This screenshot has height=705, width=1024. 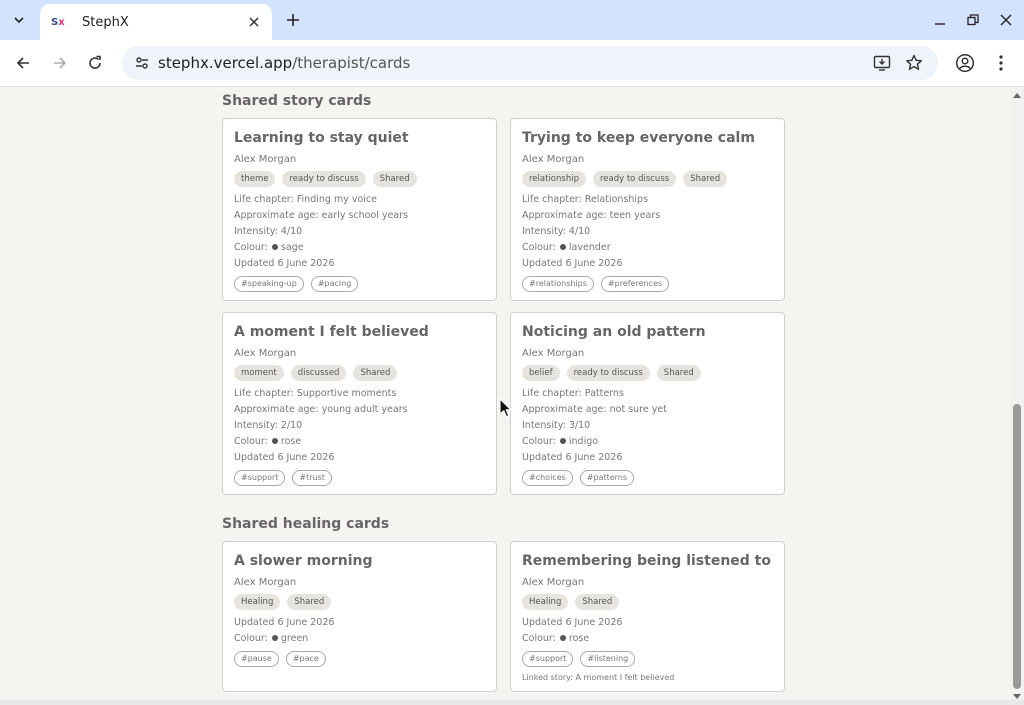 What do you see at coordinates (315, 393) in the screenshot?
I see `life-chapter: Life chapter: Supportive moments` at bounding box center [315, 393].